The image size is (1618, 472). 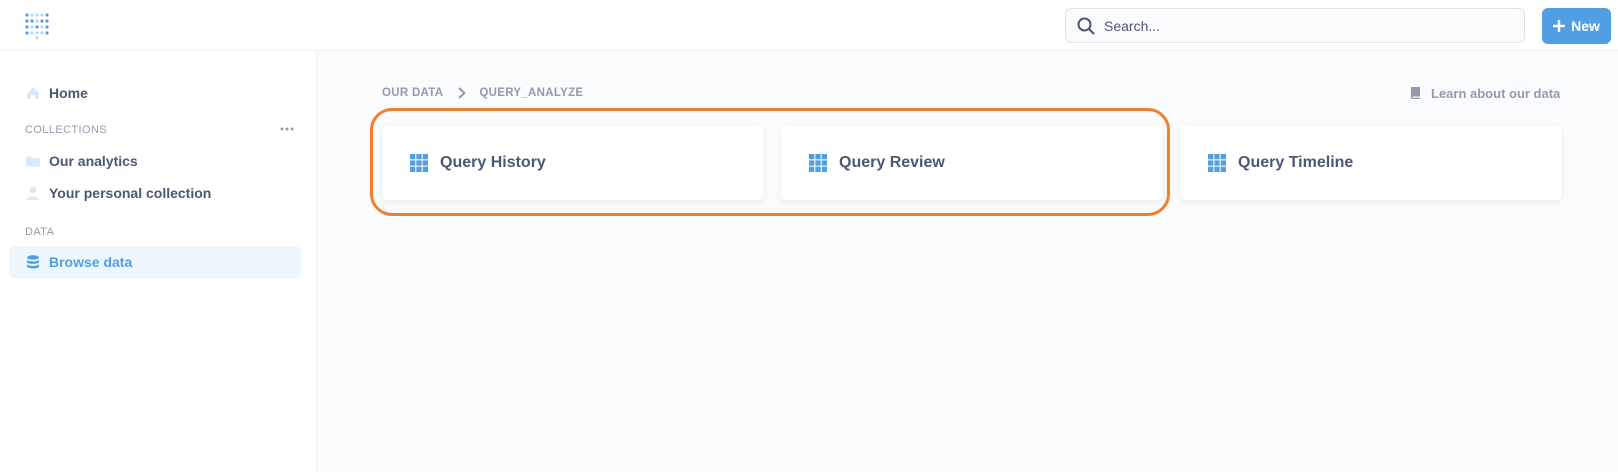 I want to click on home-icon, so click(x=33, y=93).